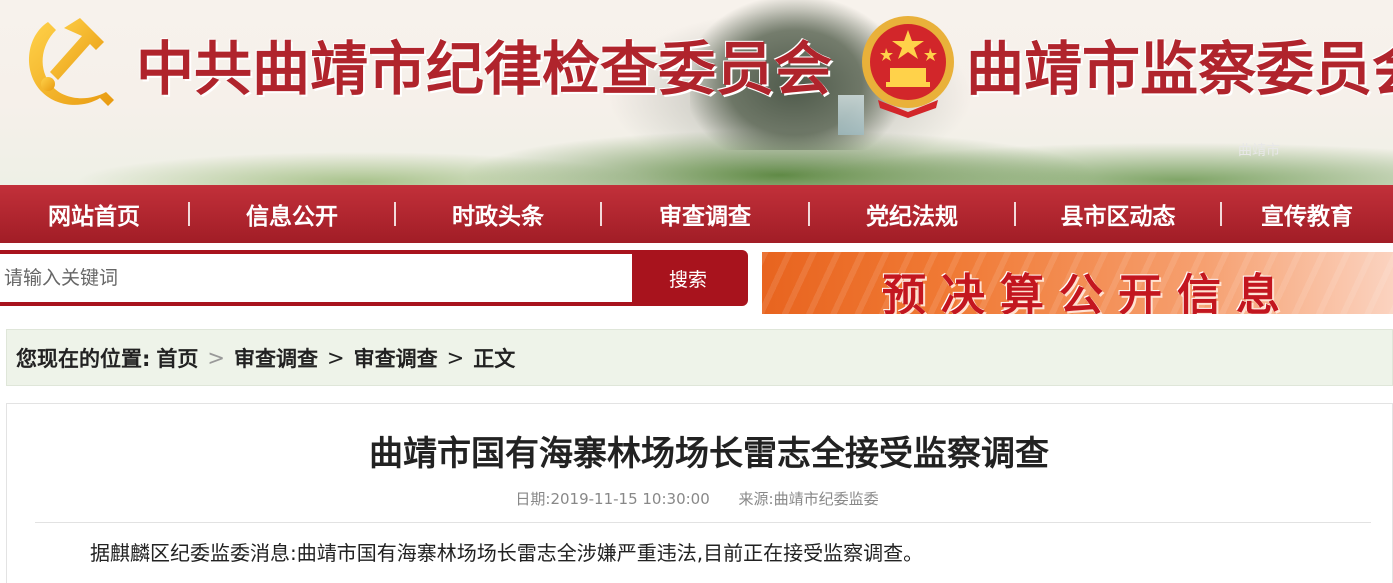  I want to click on nav-item-county-news: 县市区动态, so click(1118, 214).